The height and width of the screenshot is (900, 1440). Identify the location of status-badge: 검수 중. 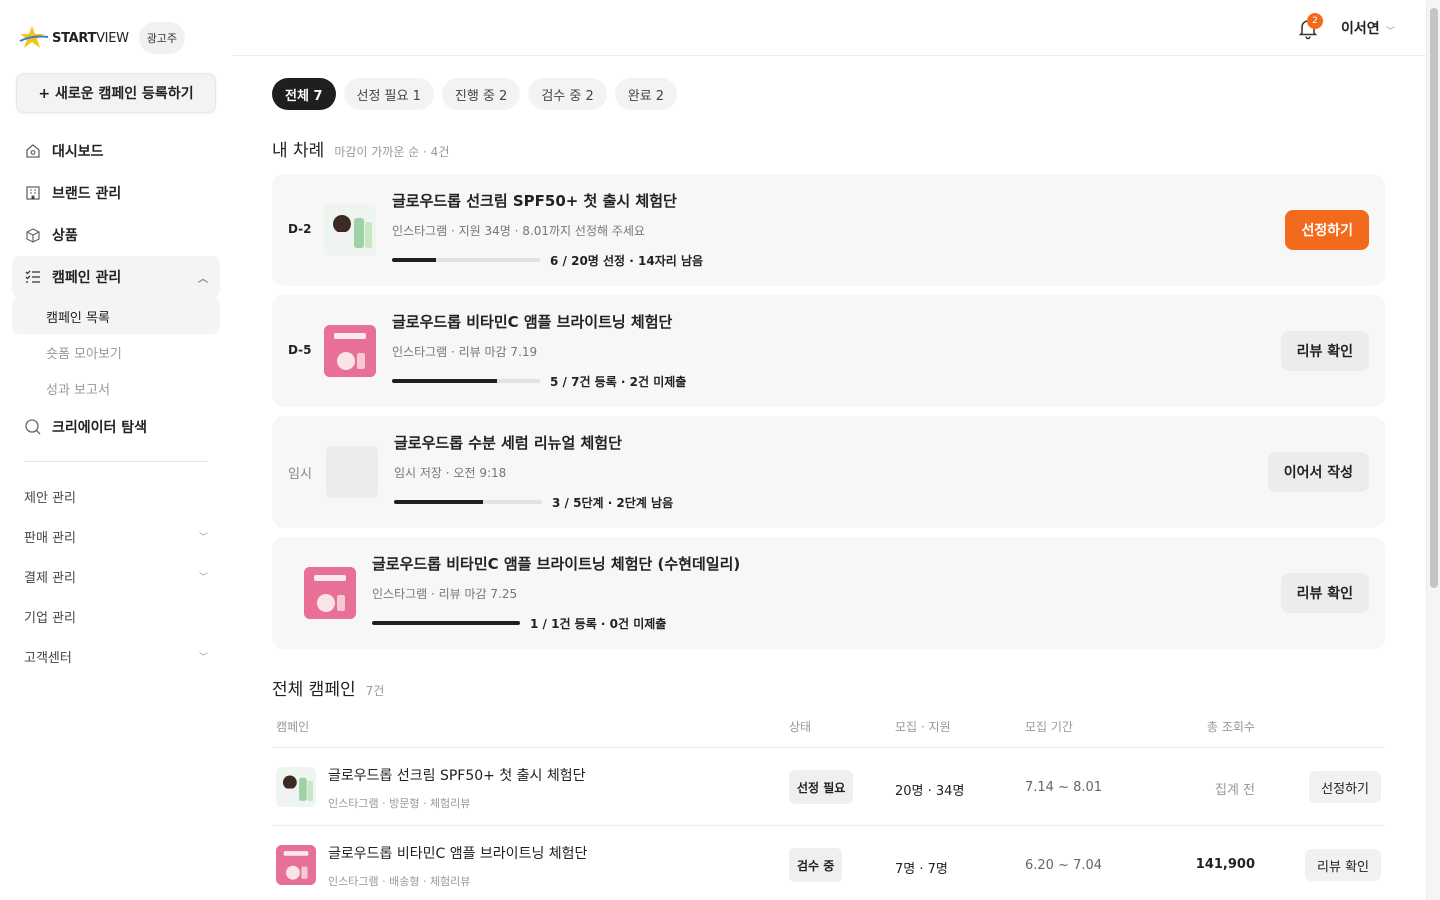
(816, 865).